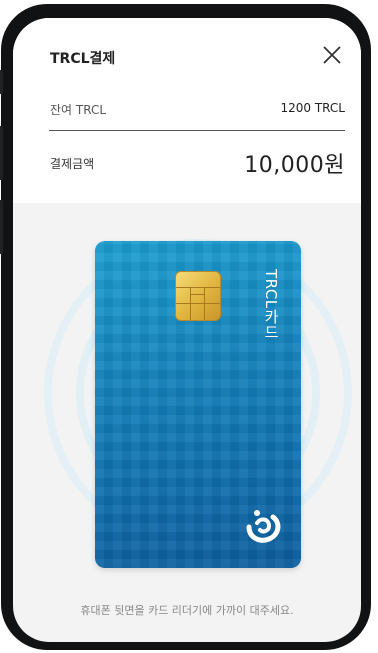 The image size is (378, 653). What do you see at coordinates (1, 227) in the screenshot?
I see `volume-down-button` at bounding box center [1, 227].